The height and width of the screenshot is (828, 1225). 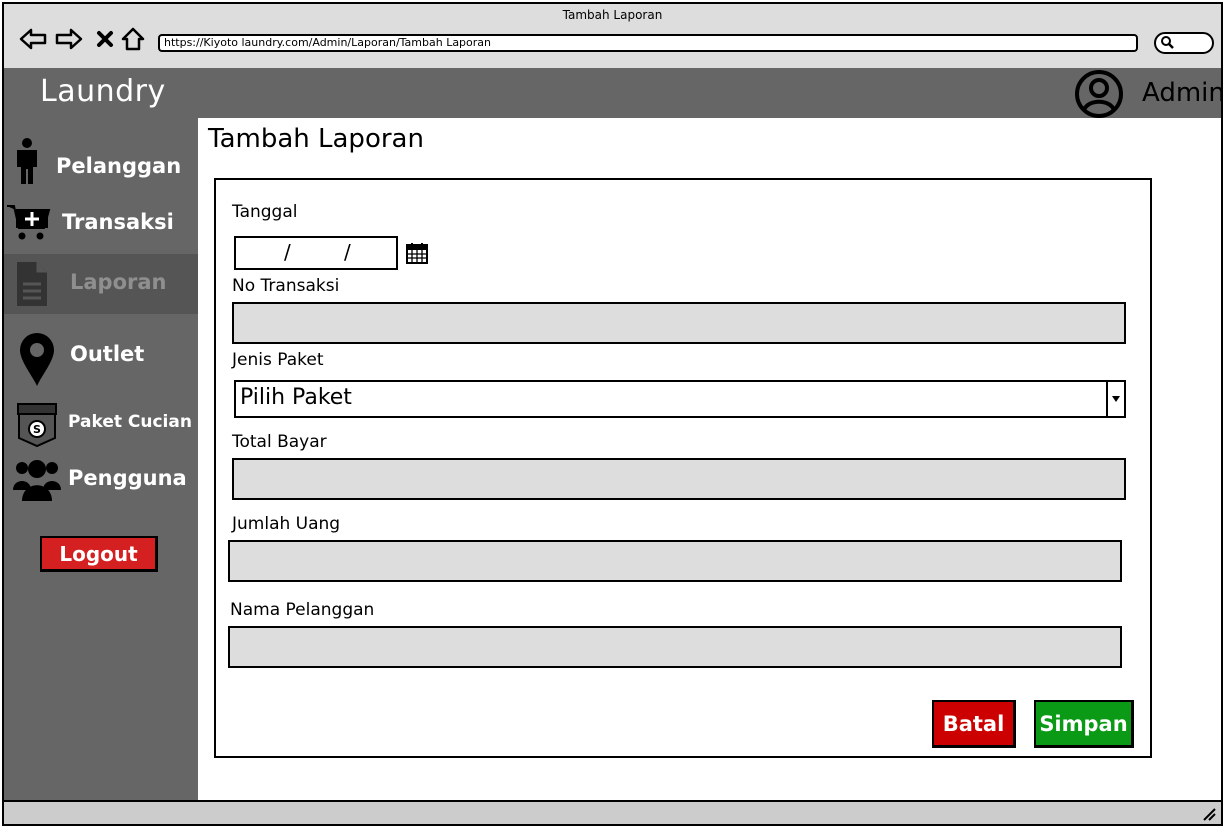 I want to click on chevron-down-icon, so click(x=1116, y=399).